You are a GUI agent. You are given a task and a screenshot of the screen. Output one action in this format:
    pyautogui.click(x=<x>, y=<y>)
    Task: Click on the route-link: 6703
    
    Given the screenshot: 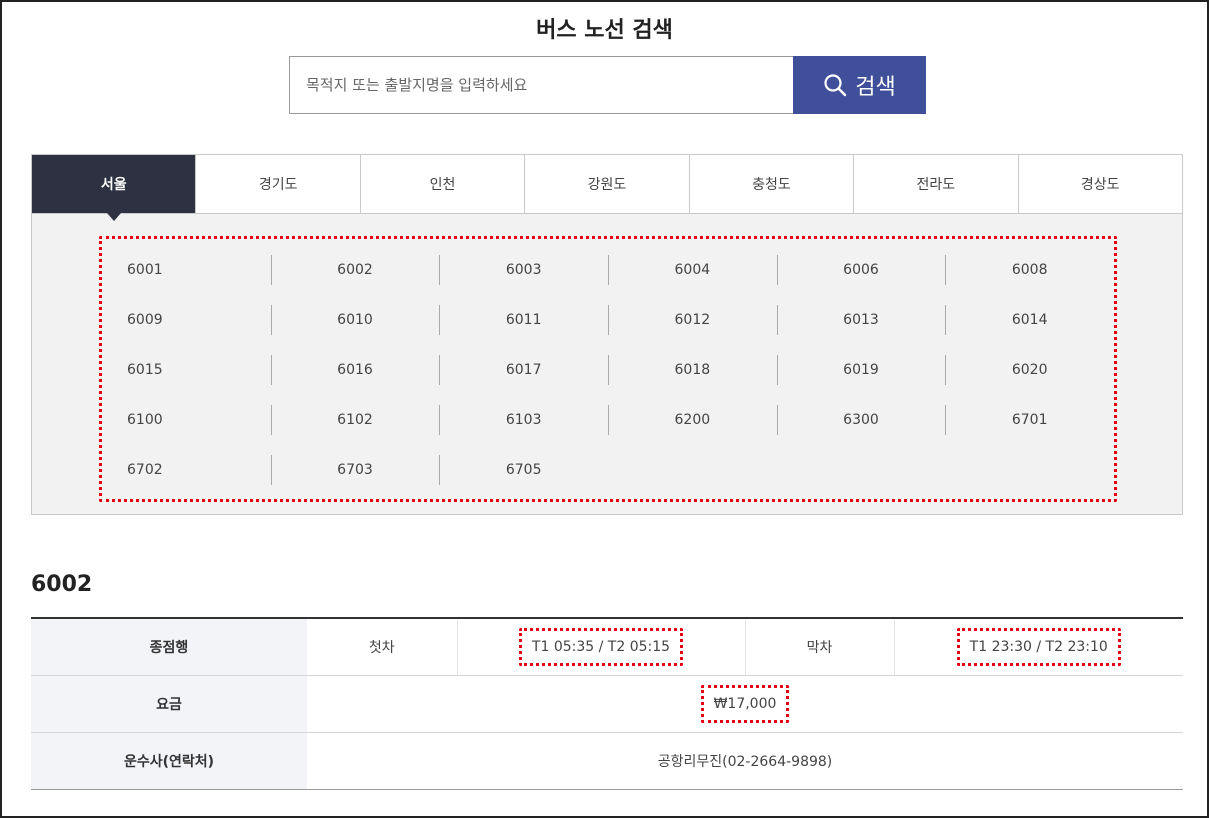 What is the action you would take?
    pyautogui.click(x=355, y=470)
    